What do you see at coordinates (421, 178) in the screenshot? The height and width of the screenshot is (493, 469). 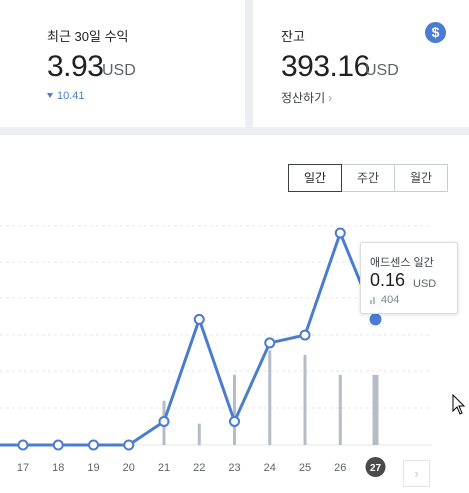 I see `tab-monthly: 월간` at bounding box center [421, 178].